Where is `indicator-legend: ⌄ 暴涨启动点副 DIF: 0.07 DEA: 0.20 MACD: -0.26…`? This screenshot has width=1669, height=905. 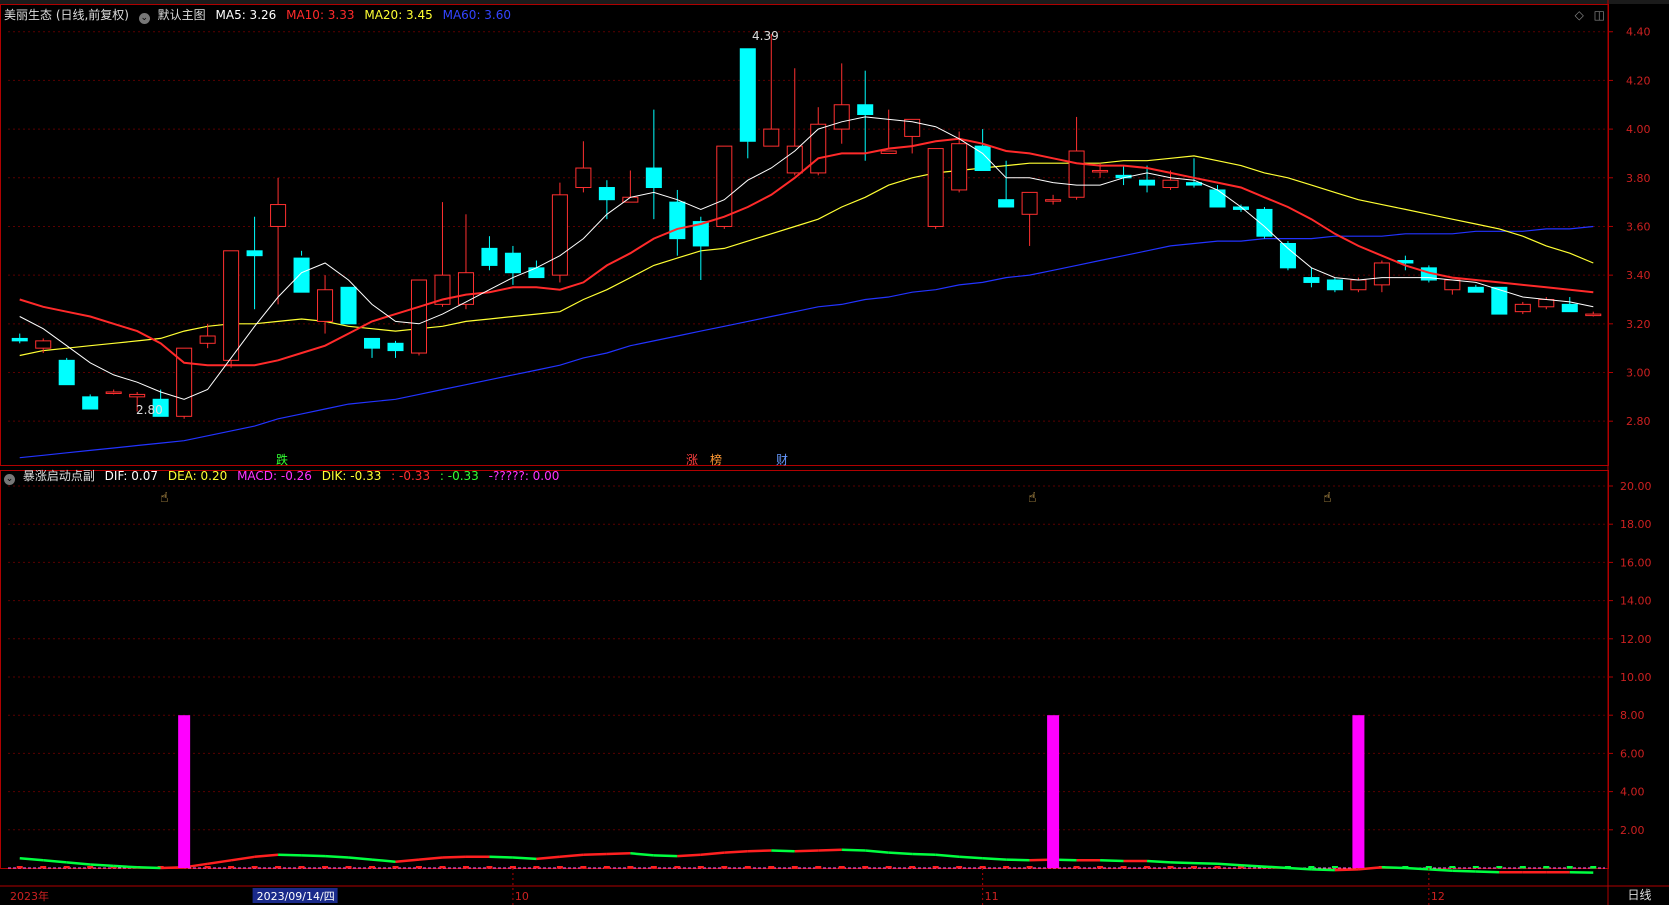
indicator-legend: ⌄ 暴涨启动点副 DIF: 0.07 DEA: 0.20 MACD: -0.26… is located at coordinates (284, 476).